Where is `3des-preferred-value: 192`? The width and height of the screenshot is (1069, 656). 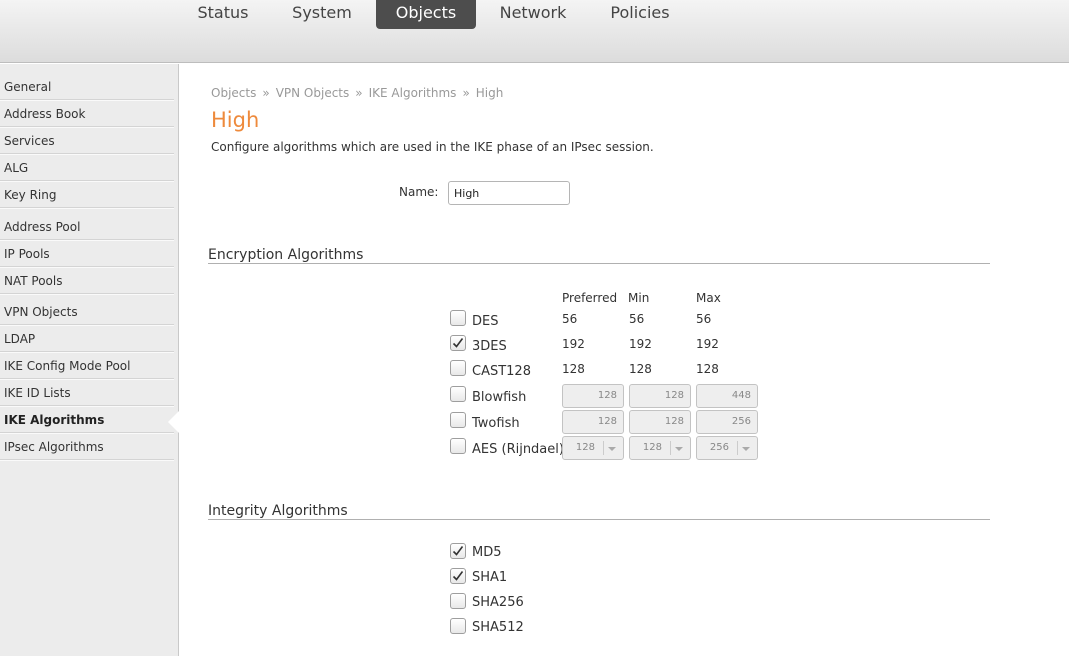
3des-preferred-value: 192 is located at coordinates (573, 344).